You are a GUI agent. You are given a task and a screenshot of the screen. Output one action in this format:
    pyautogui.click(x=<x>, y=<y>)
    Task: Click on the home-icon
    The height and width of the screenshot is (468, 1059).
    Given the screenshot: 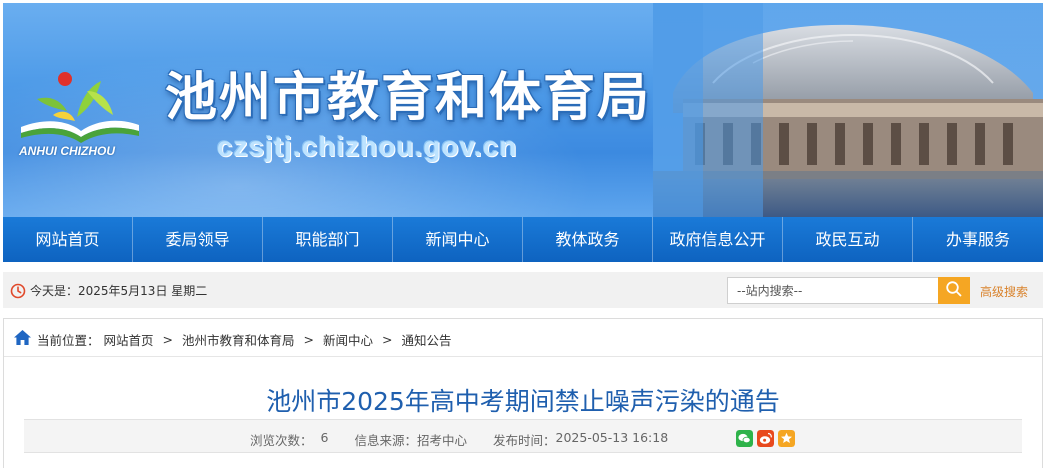 What is the action you would take?
    pyautogui.click(x=22, y=337)
    